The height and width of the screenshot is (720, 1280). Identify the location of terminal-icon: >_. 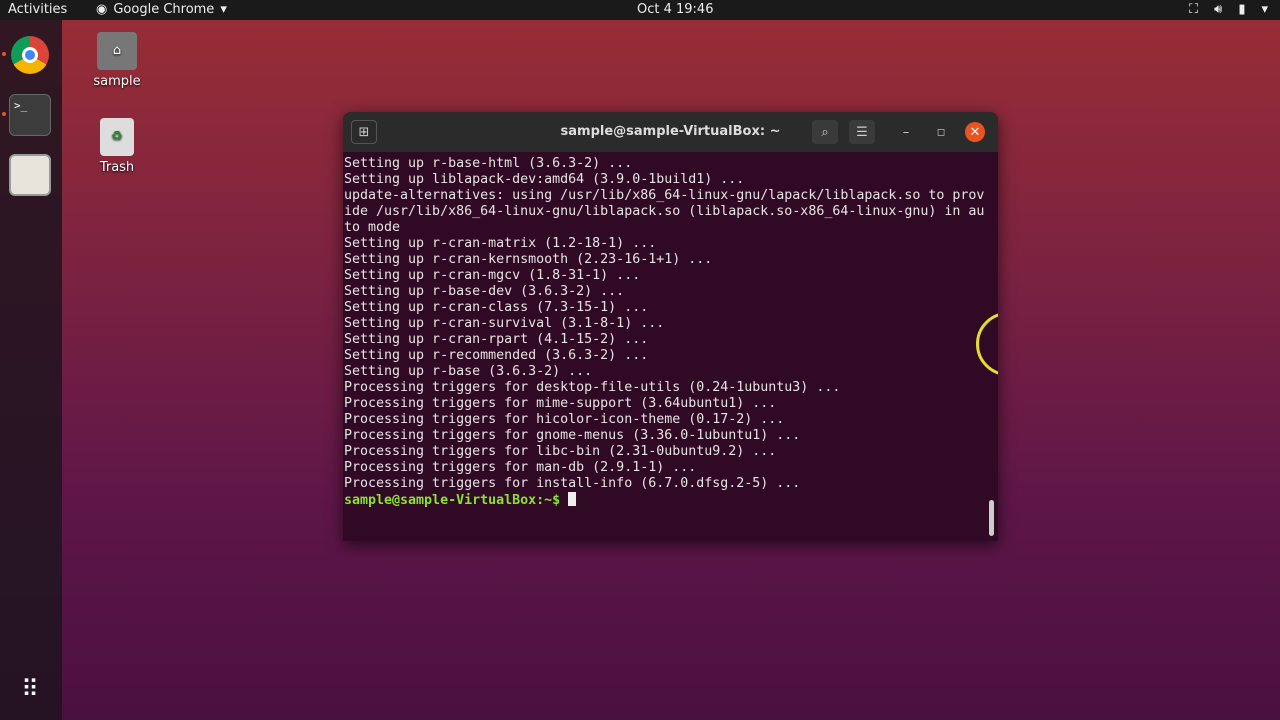
(30, 115).